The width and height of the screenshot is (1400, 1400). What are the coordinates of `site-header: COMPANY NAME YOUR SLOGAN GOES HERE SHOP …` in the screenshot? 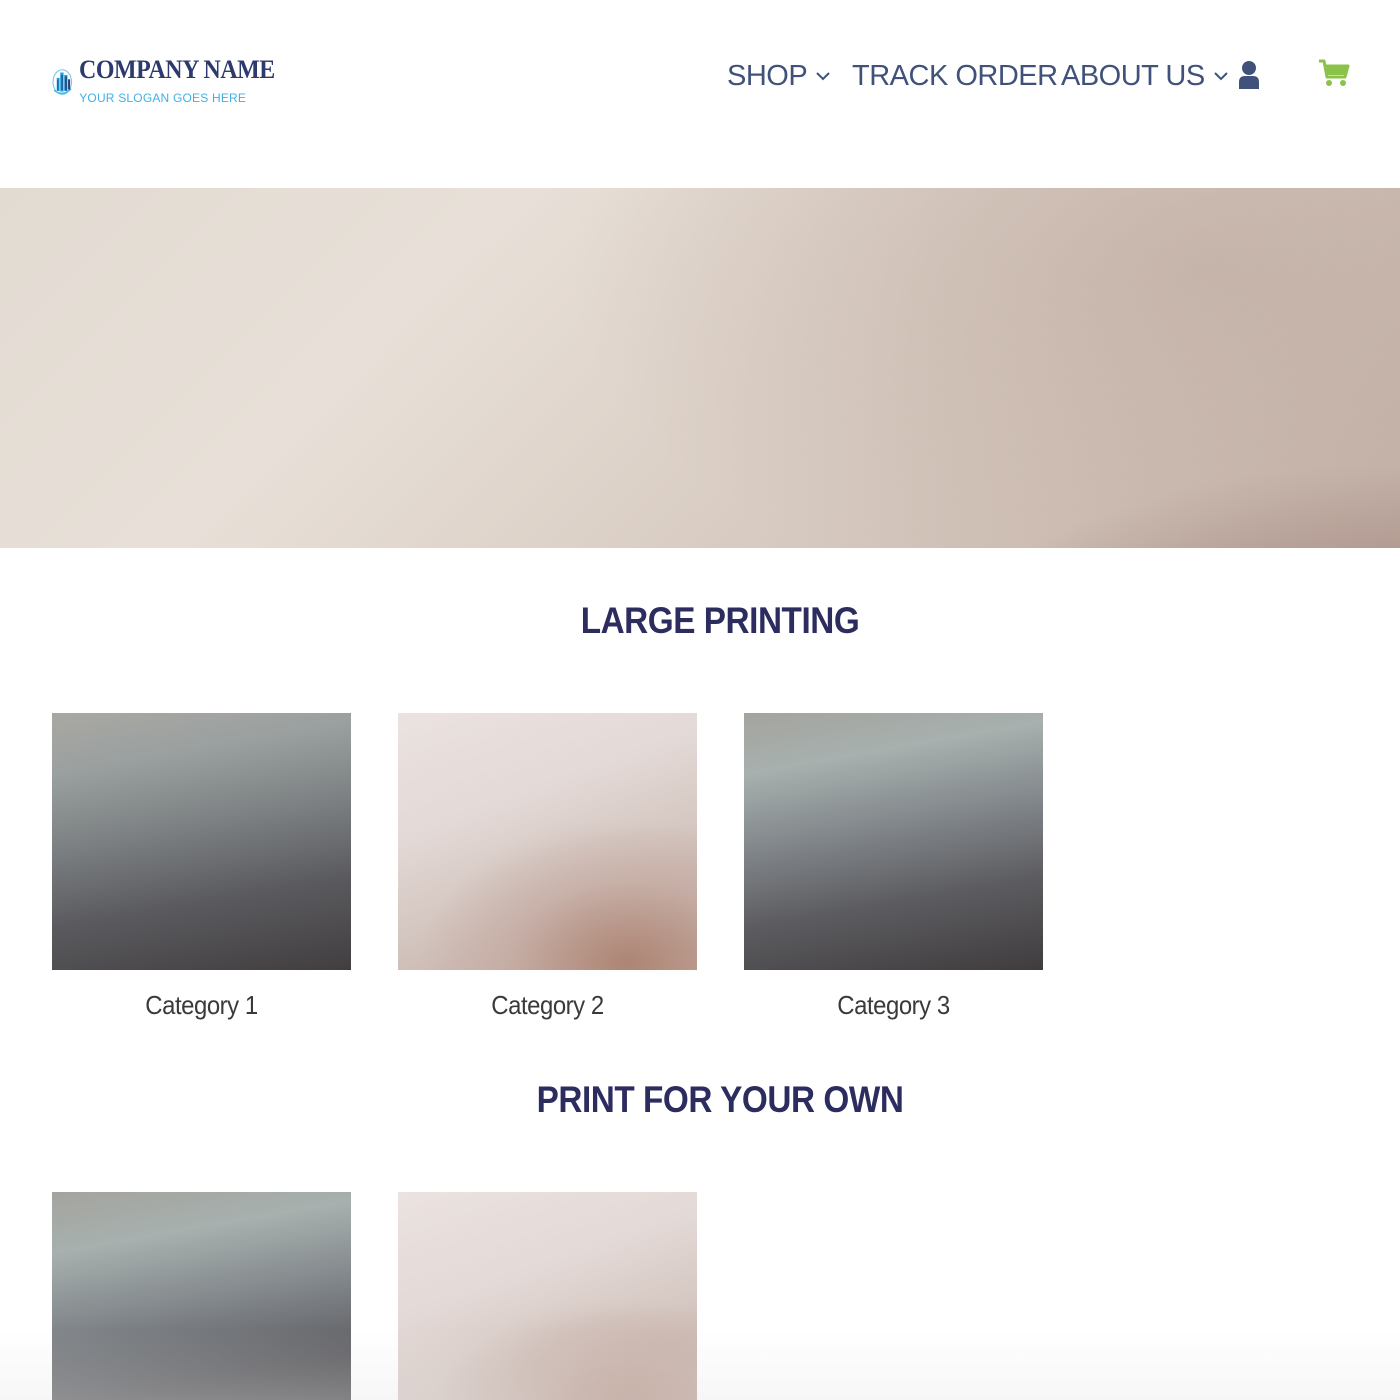 It's located at (700, 94).